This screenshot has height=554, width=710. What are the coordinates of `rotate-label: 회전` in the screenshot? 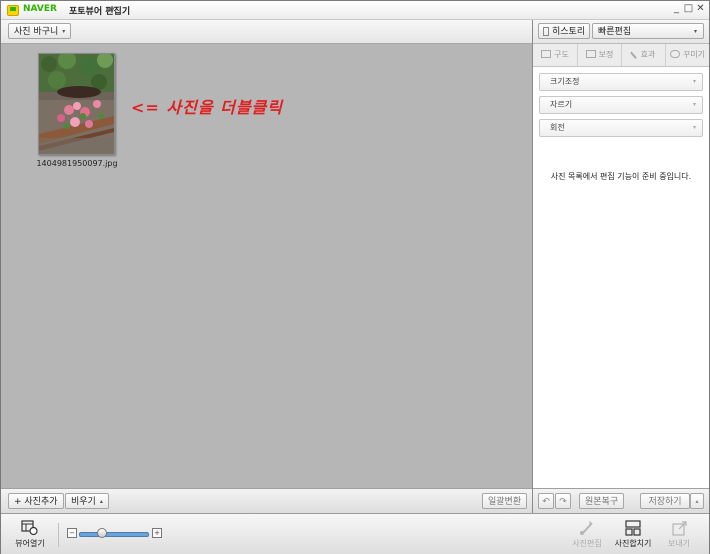 It's located at (557, 127).